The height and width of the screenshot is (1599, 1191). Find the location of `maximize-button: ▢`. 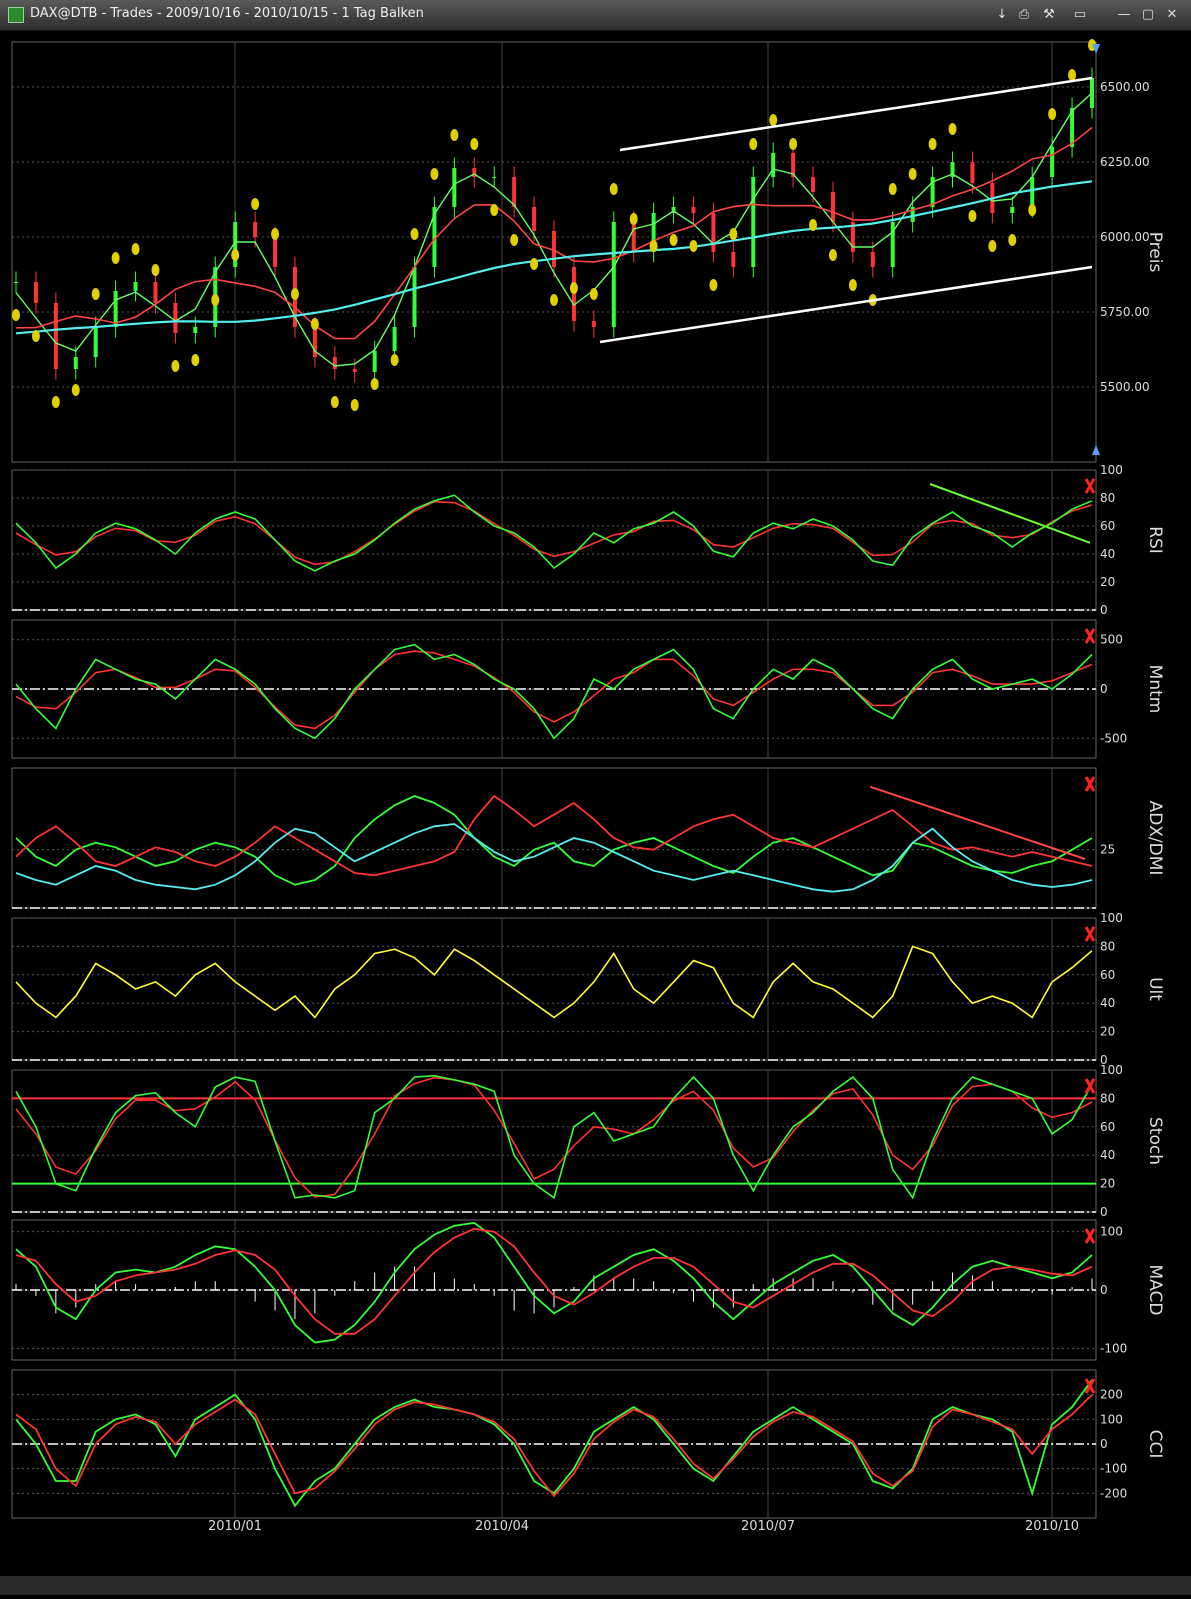

maximize-button: ▢ is located at coordinates (1148, 15).